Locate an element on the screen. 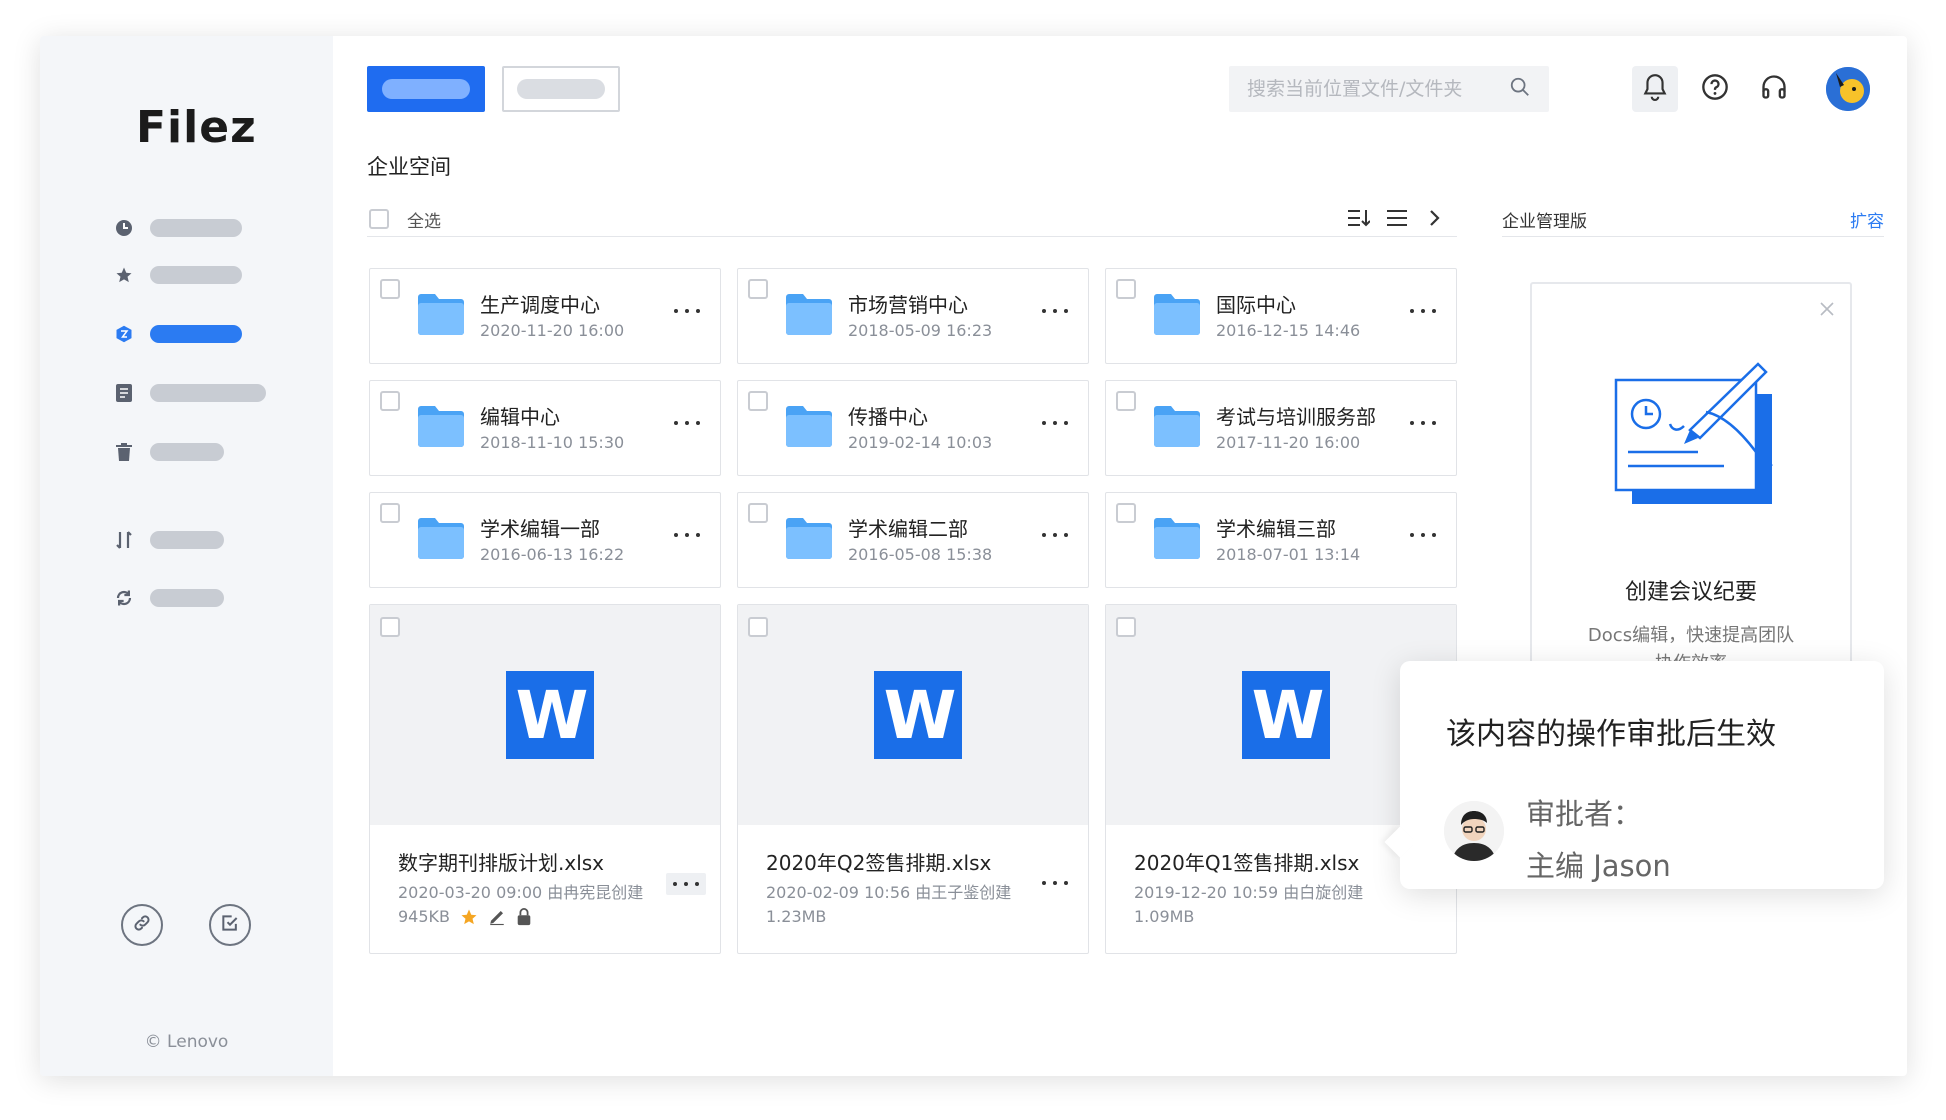 The height and width of the screenshot is (1120, 1946). folder-date: 2016-05-08 15:38 is located at coordinates (920, 554).